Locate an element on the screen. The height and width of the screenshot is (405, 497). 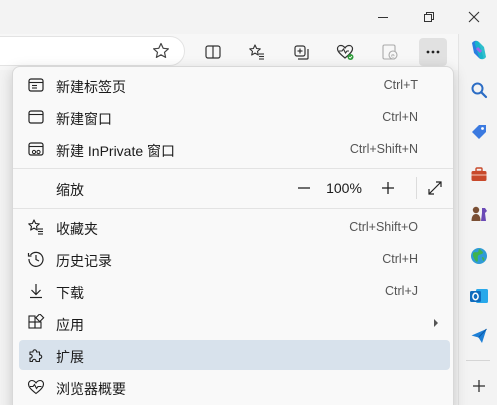
zoom-row: 缩放 100% is located at coordinates (234, 188).